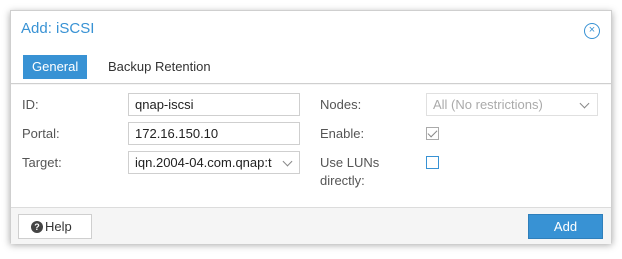  I want to click on help-button-label: Help, so click(58, 226).